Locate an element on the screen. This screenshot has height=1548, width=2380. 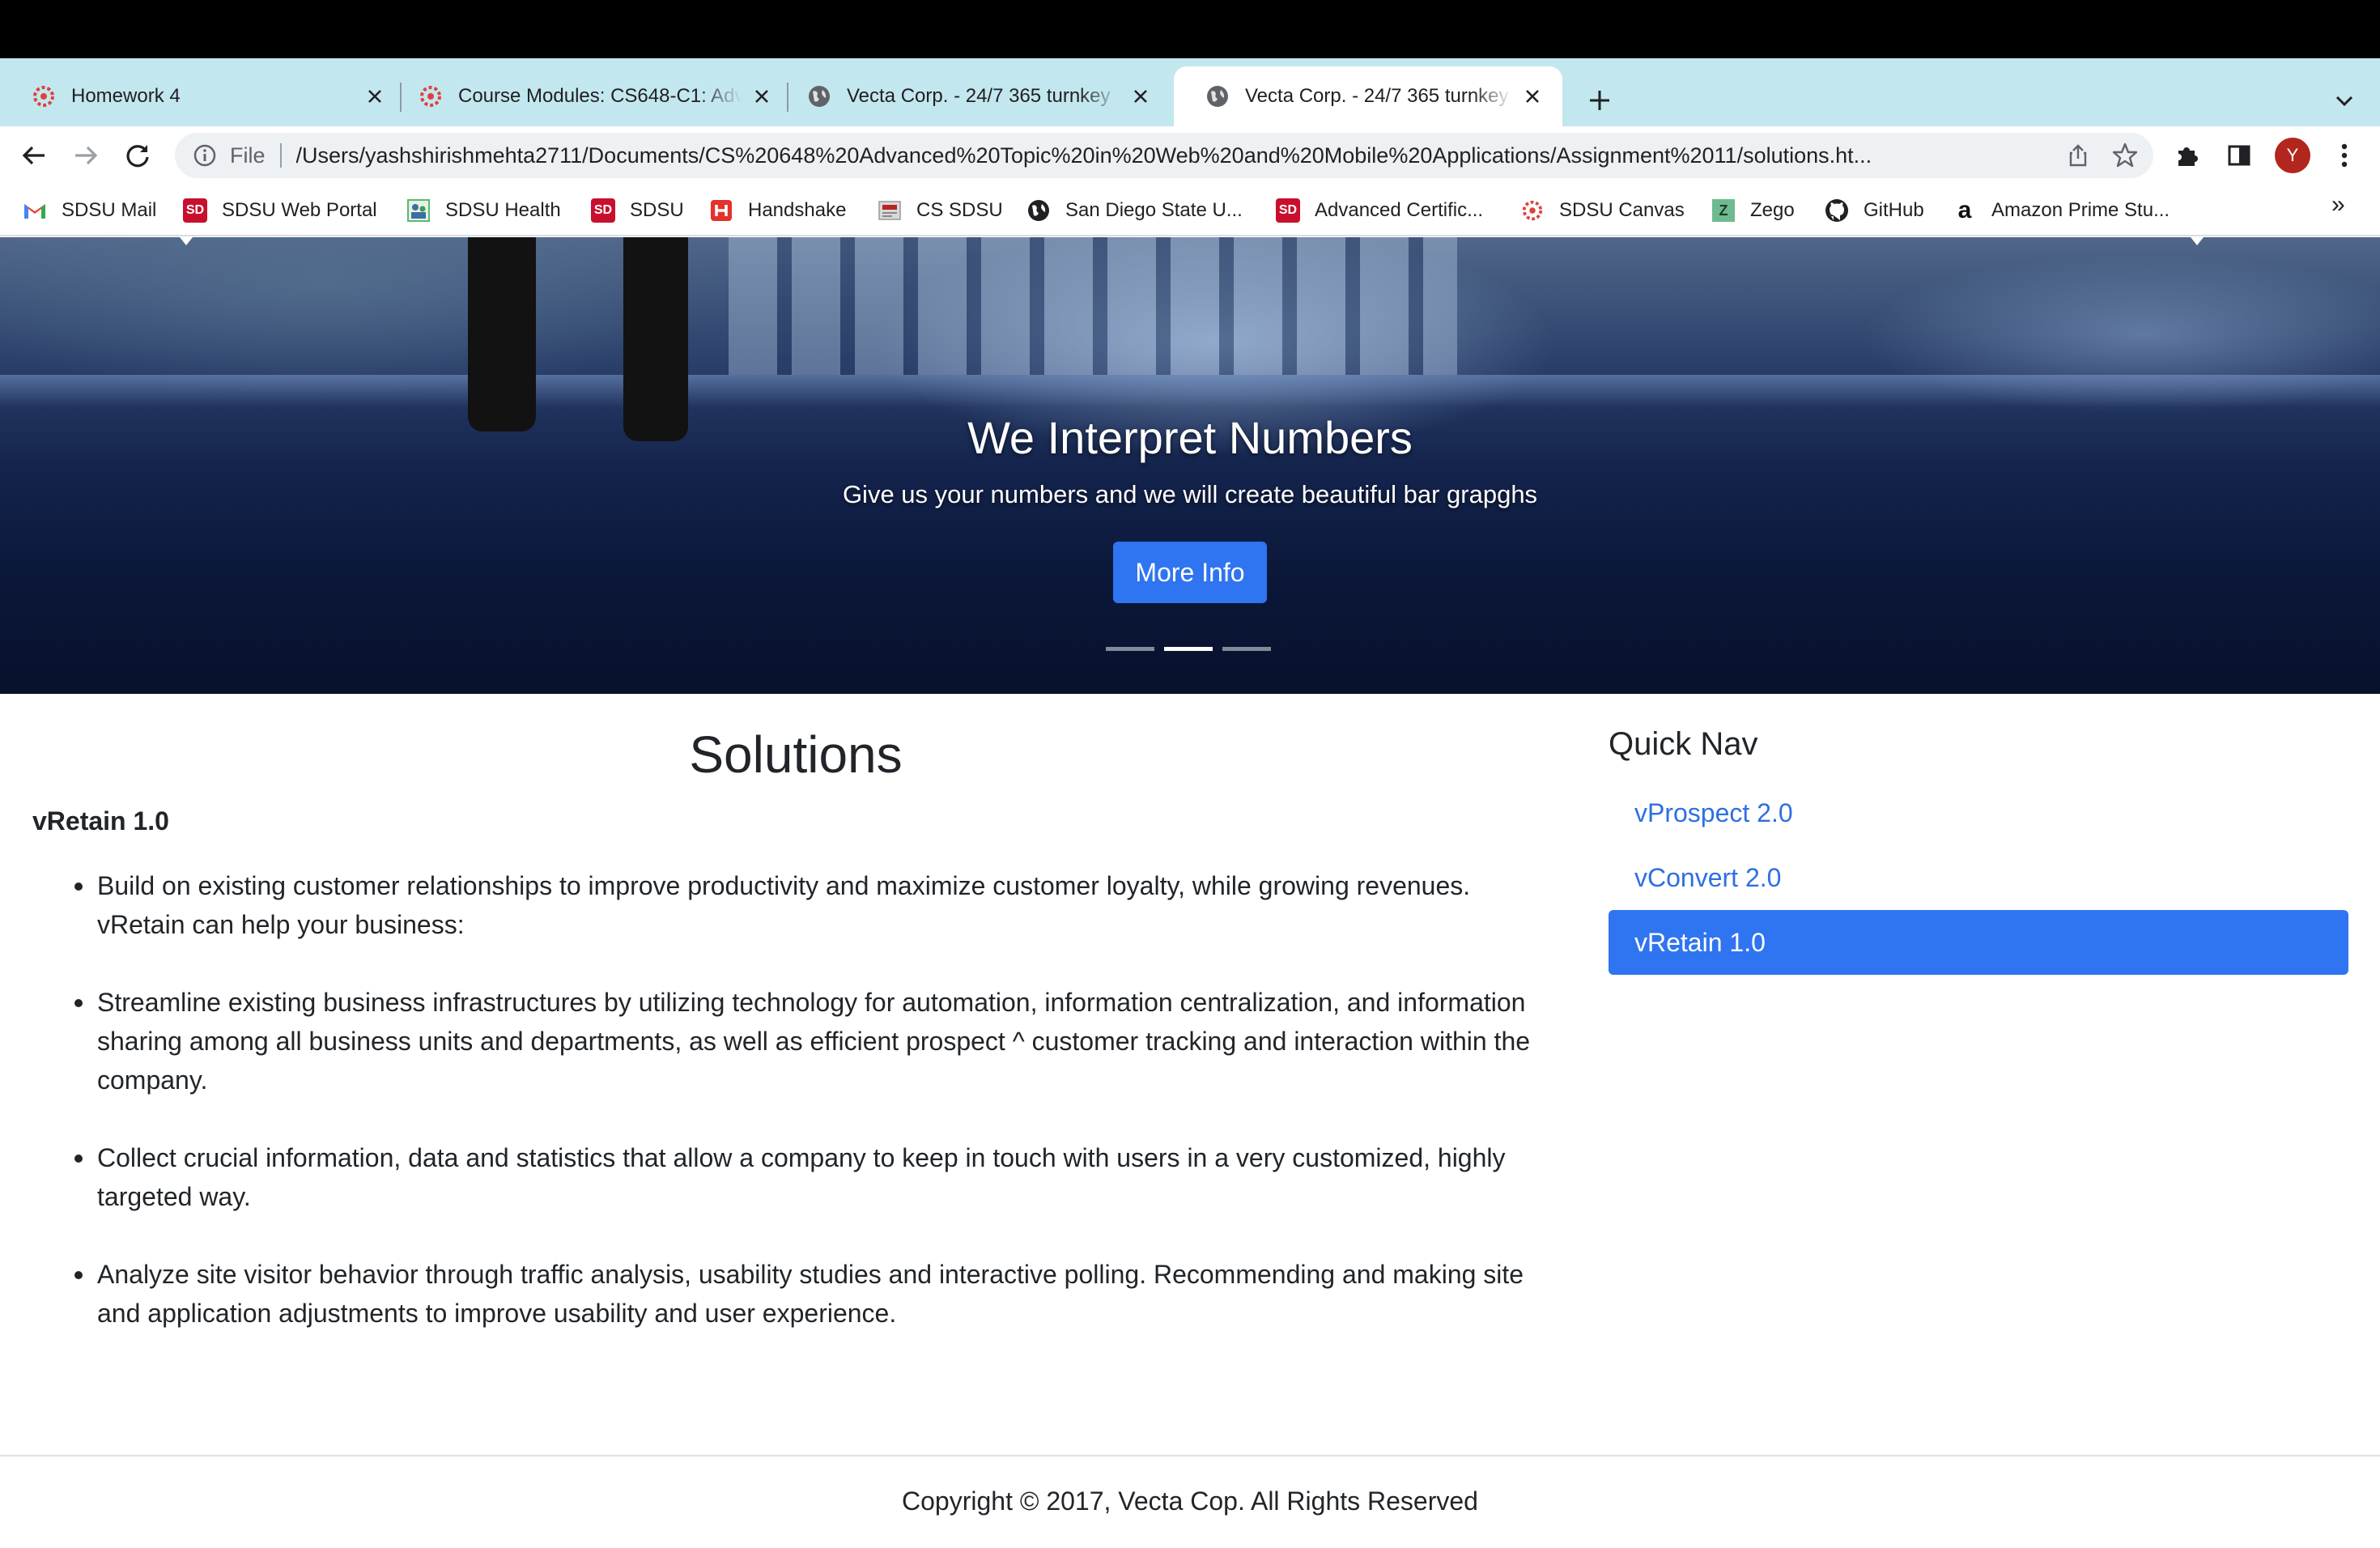
bookmark-label: CS SDSU is located at coordinates (959, 210).